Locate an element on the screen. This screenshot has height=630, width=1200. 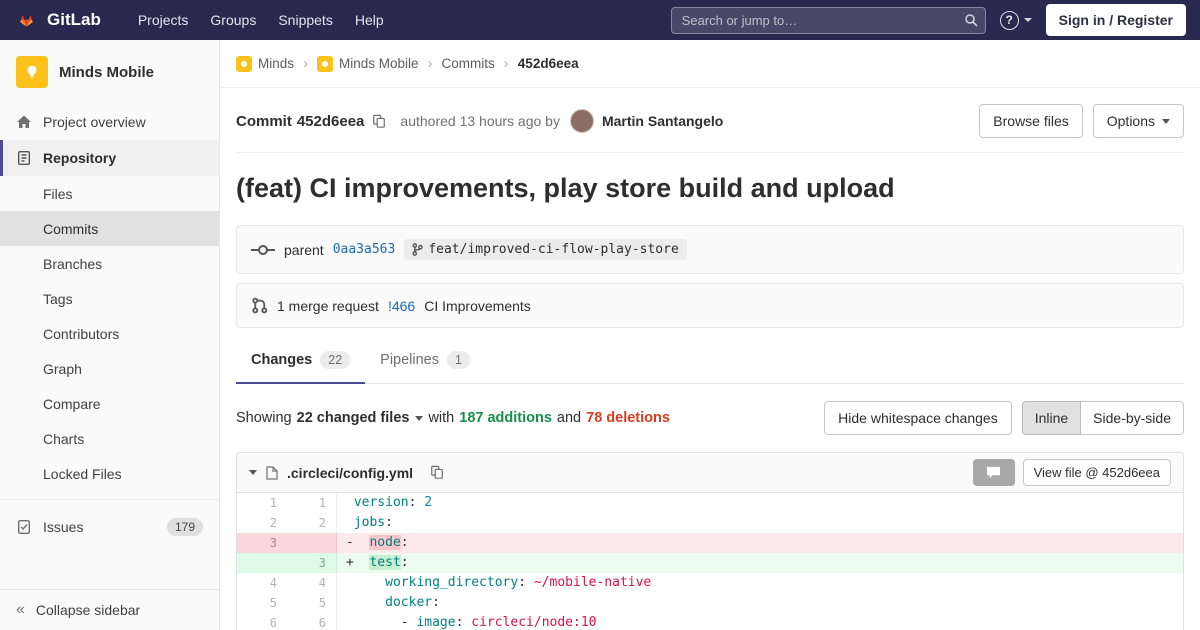
diff-file-name: .circleci/config.yml is located at coordinates (350, 472).